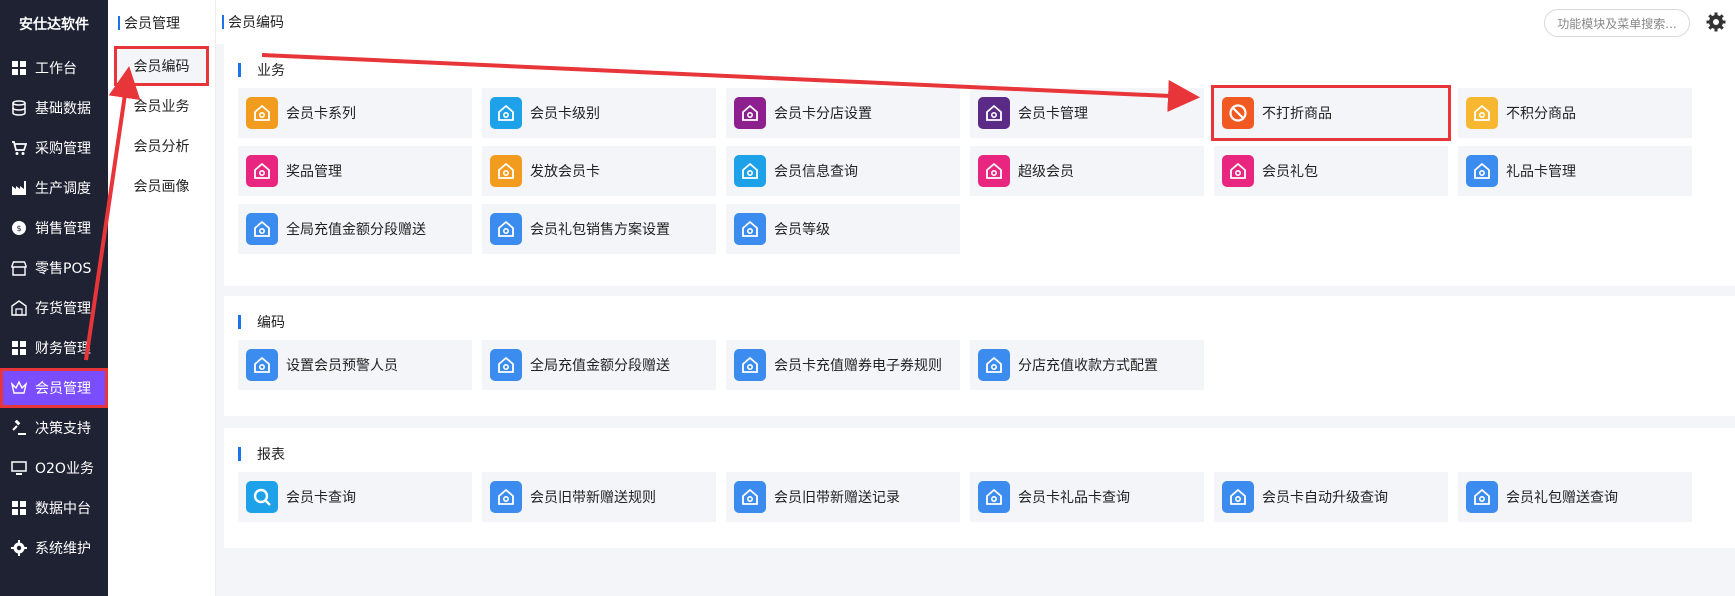 This screenshot has height=596, width=1735. I want to click on module-label: 分店充值收款方式配置, so click(1088, 366).